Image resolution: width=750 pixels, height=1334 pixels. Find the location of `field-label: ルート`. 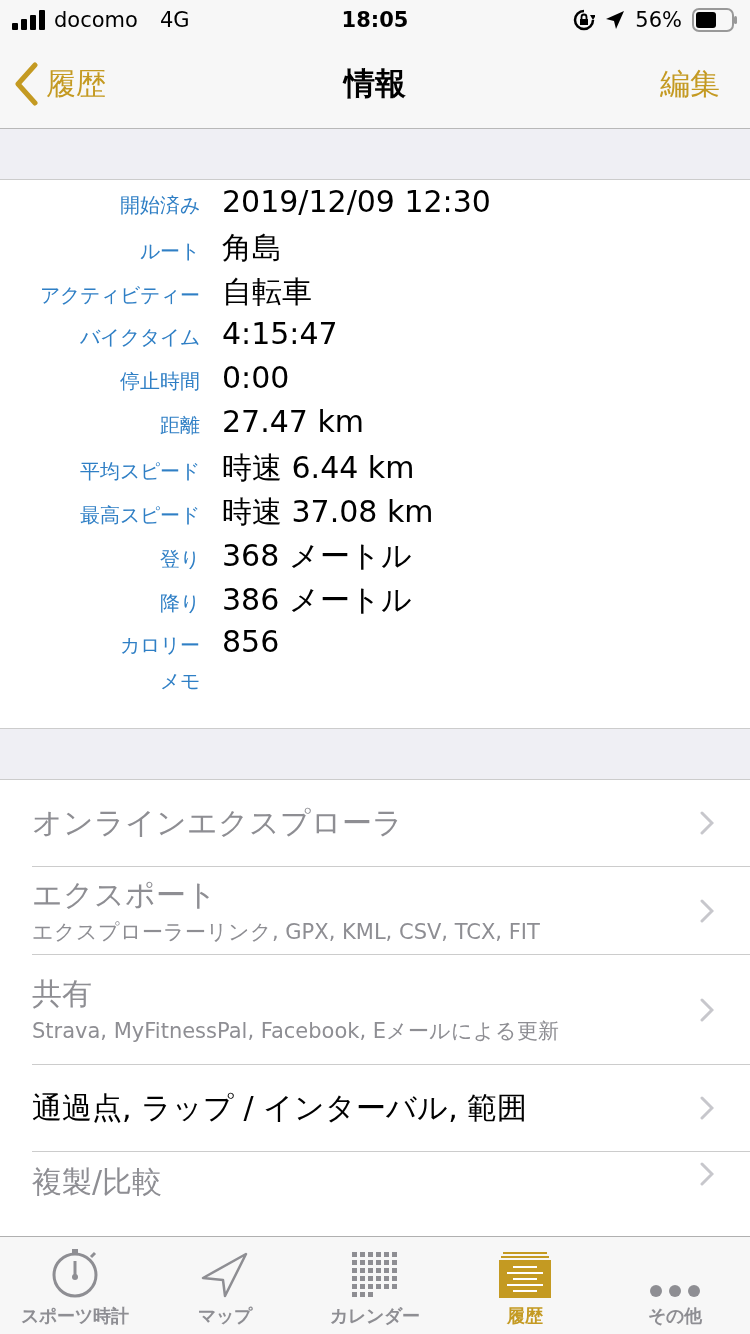

field-label: ルート is located at coordinates (169, 251).